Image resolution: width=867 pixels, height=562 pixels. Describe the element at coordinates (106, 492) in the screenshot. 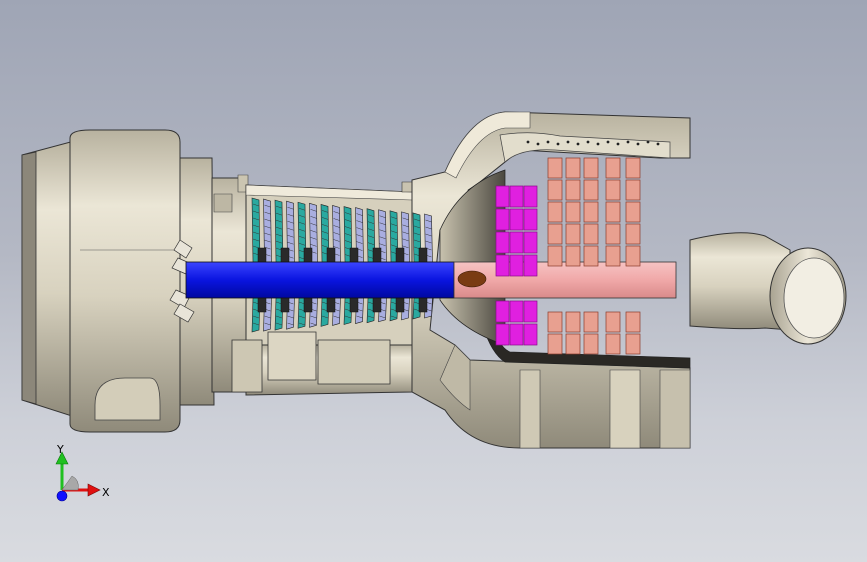

I see `x-axis-label: X` at that location.